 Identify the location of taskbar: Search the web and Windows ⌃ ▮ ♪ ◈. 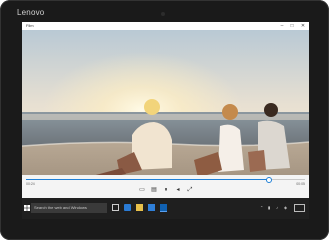
(165, 208).